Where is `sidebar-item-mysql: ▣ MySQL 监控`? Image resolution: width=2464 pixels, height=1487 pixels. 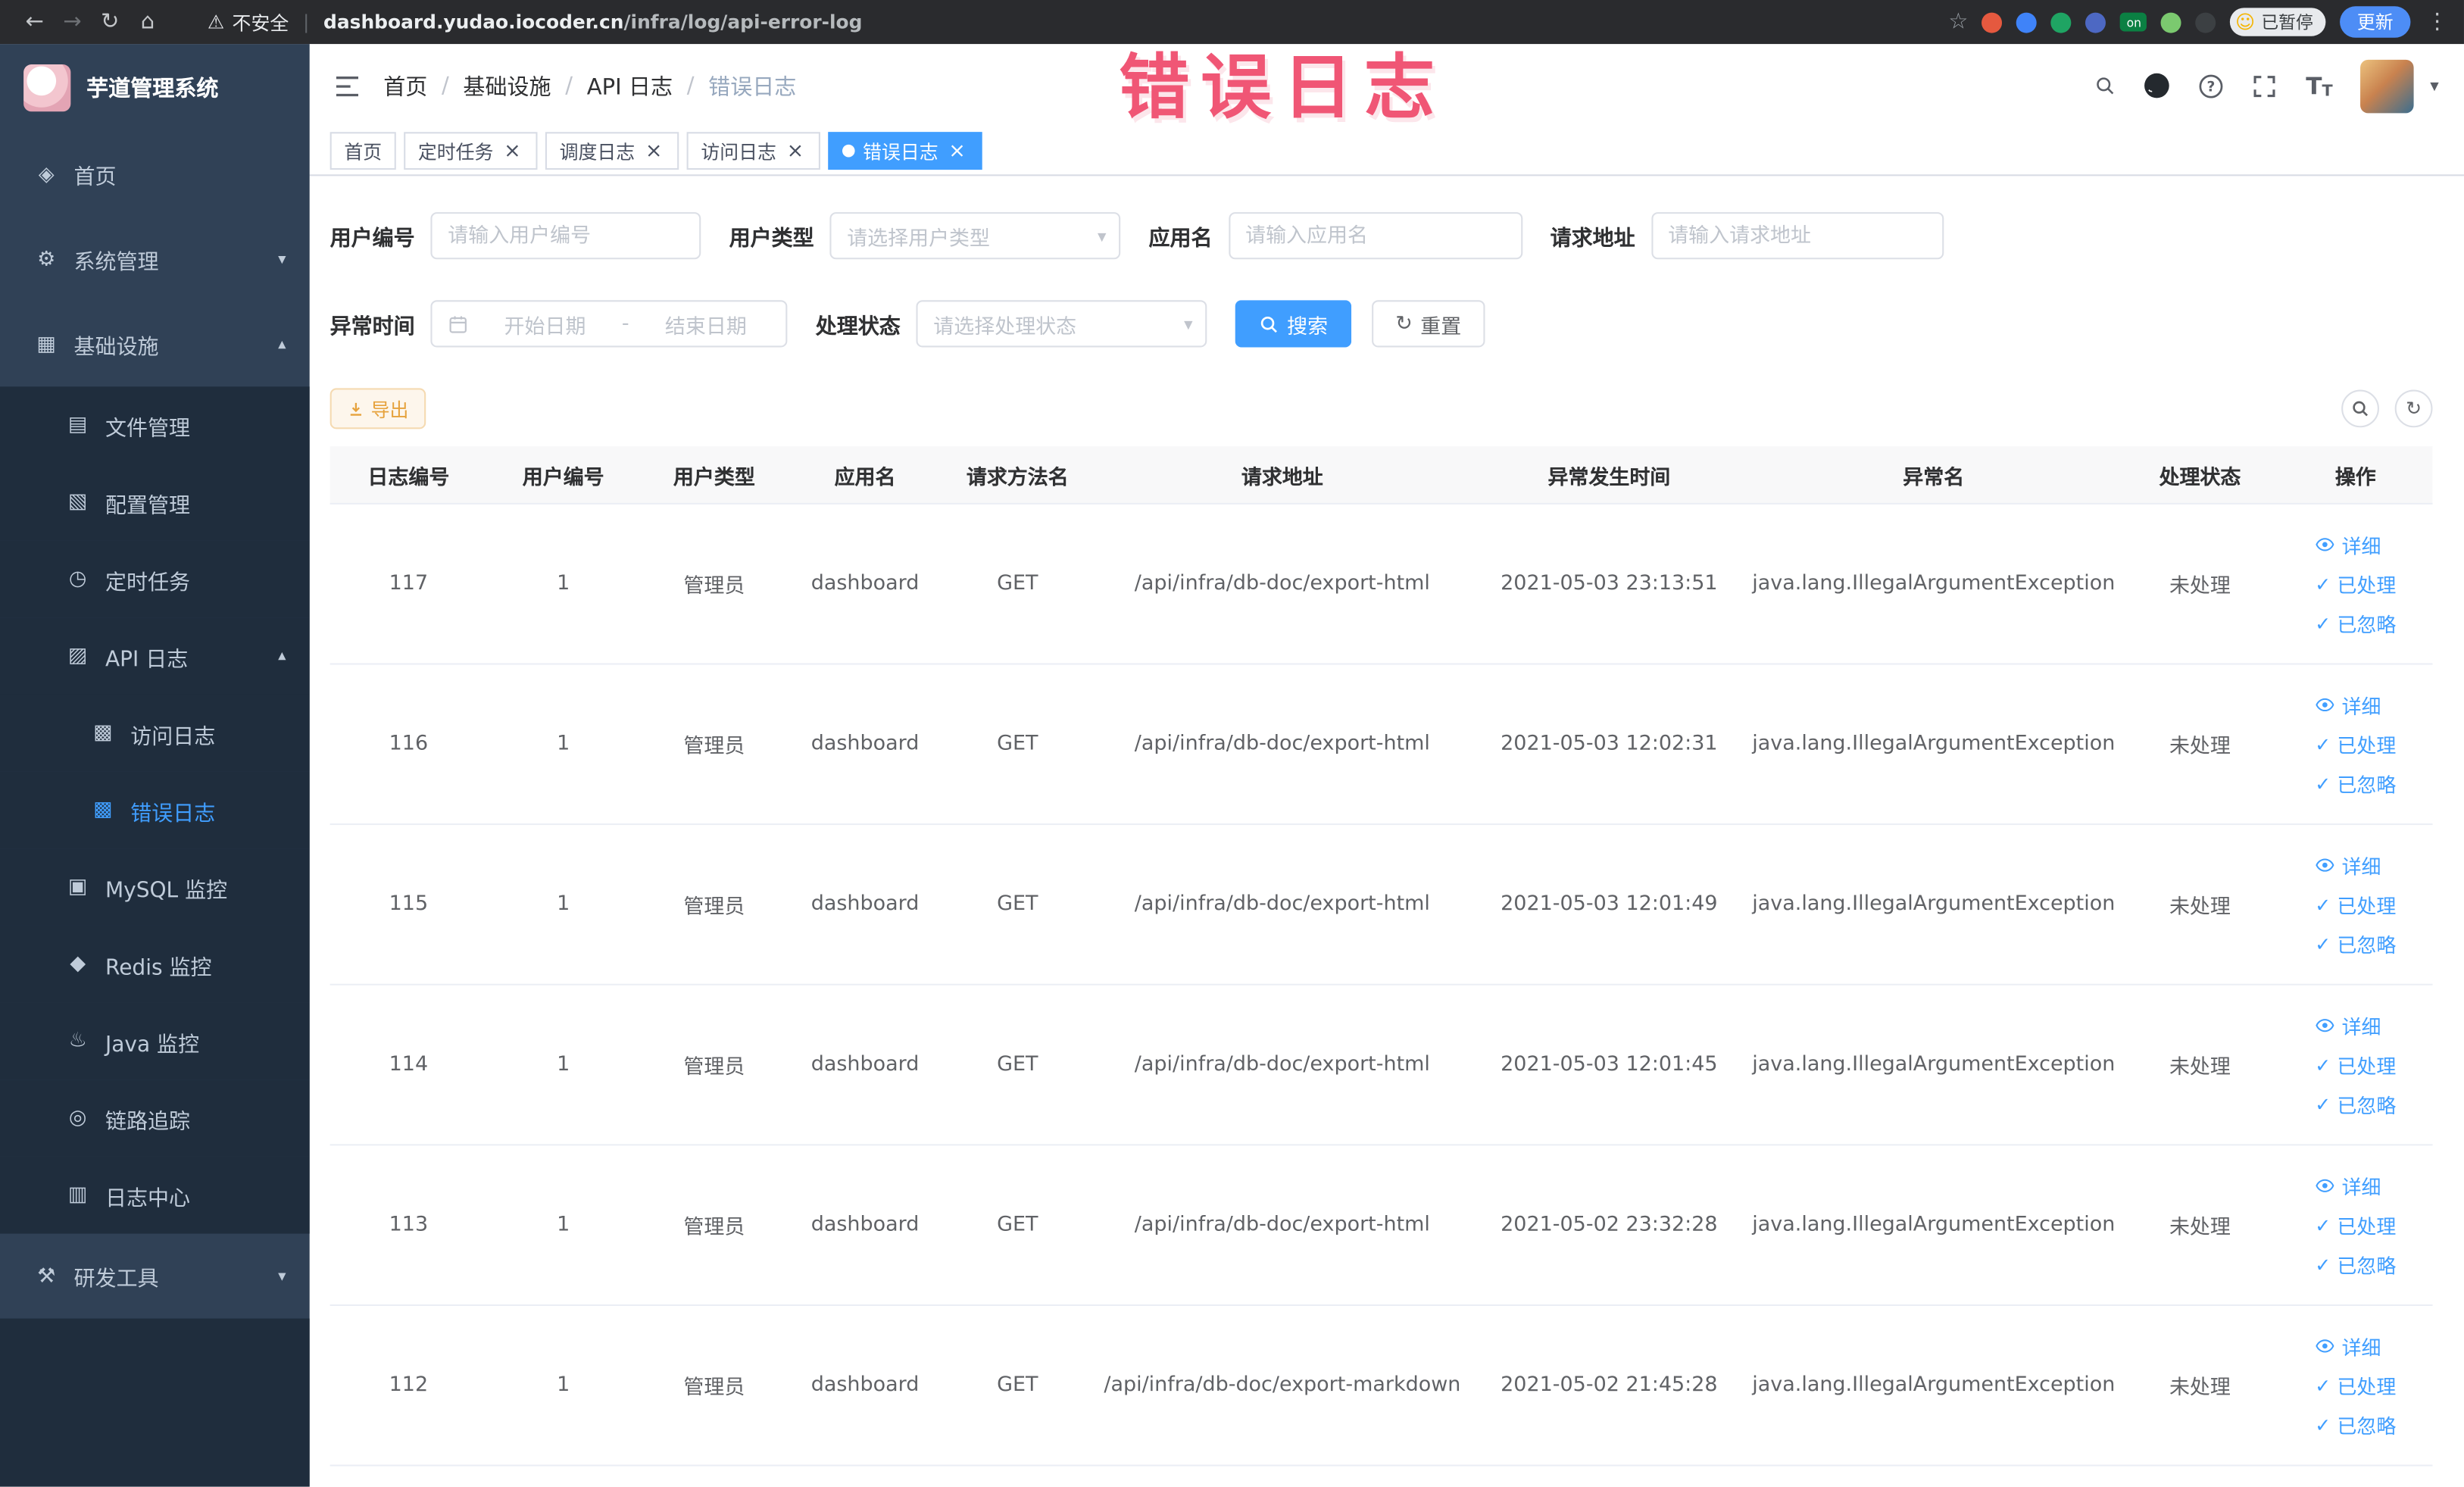 sidebar-item-mysql: ▣ MySQL 监控 is located at coordinates (155, 887).